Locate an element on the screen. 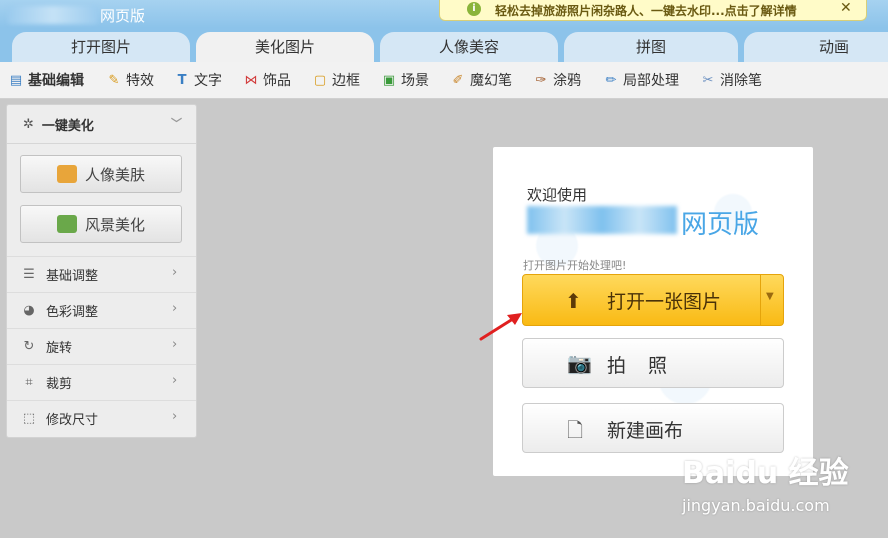  tool-magic-pen: ✐ 魔幻笔 is located at coordinates (481, 80).